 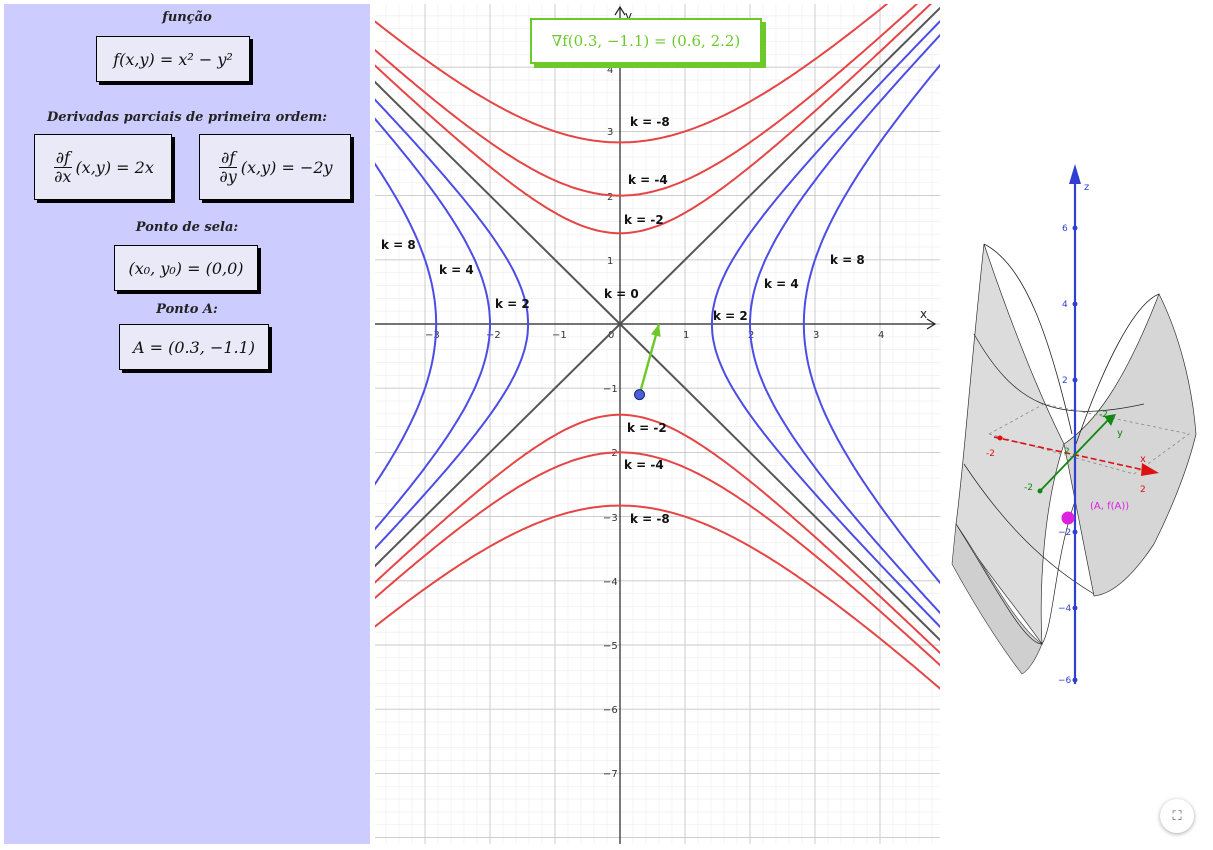 I want to click on z-tick-label: −4, so click(x=1065, y=609).